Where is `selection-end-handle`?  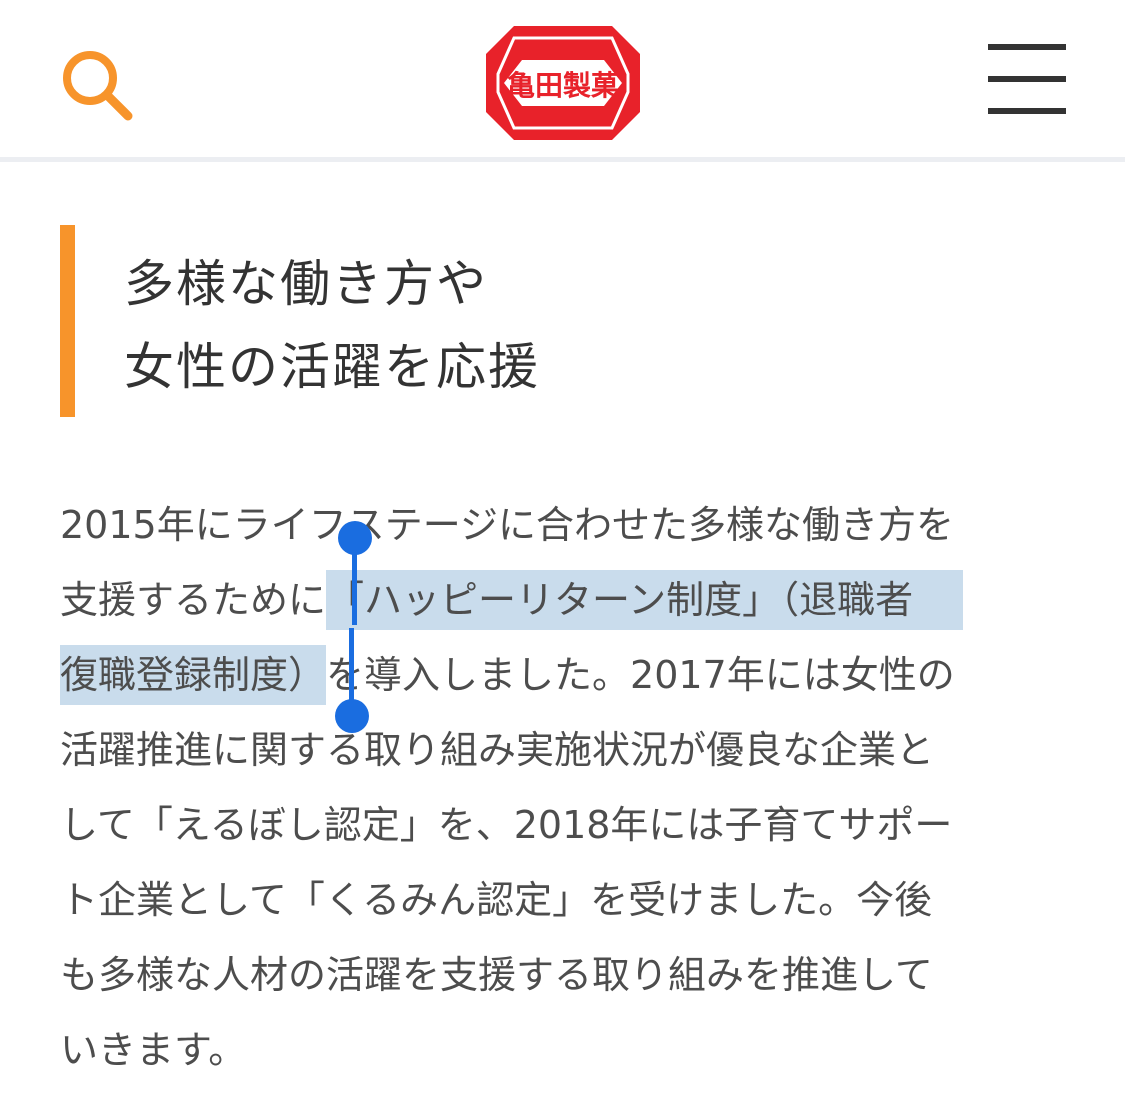
selection-end-handle is located at coordinates (352, 716).